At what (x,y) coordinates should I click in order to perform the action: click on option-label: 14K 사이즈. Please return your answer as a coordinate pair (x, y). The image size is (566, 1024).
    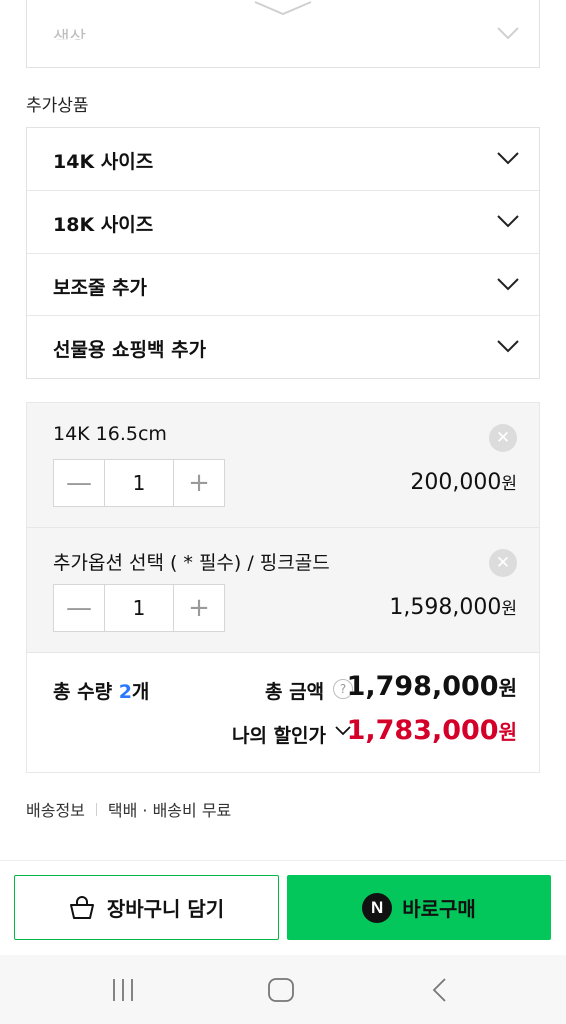
    Looking at the image, I should click on (103, 162).